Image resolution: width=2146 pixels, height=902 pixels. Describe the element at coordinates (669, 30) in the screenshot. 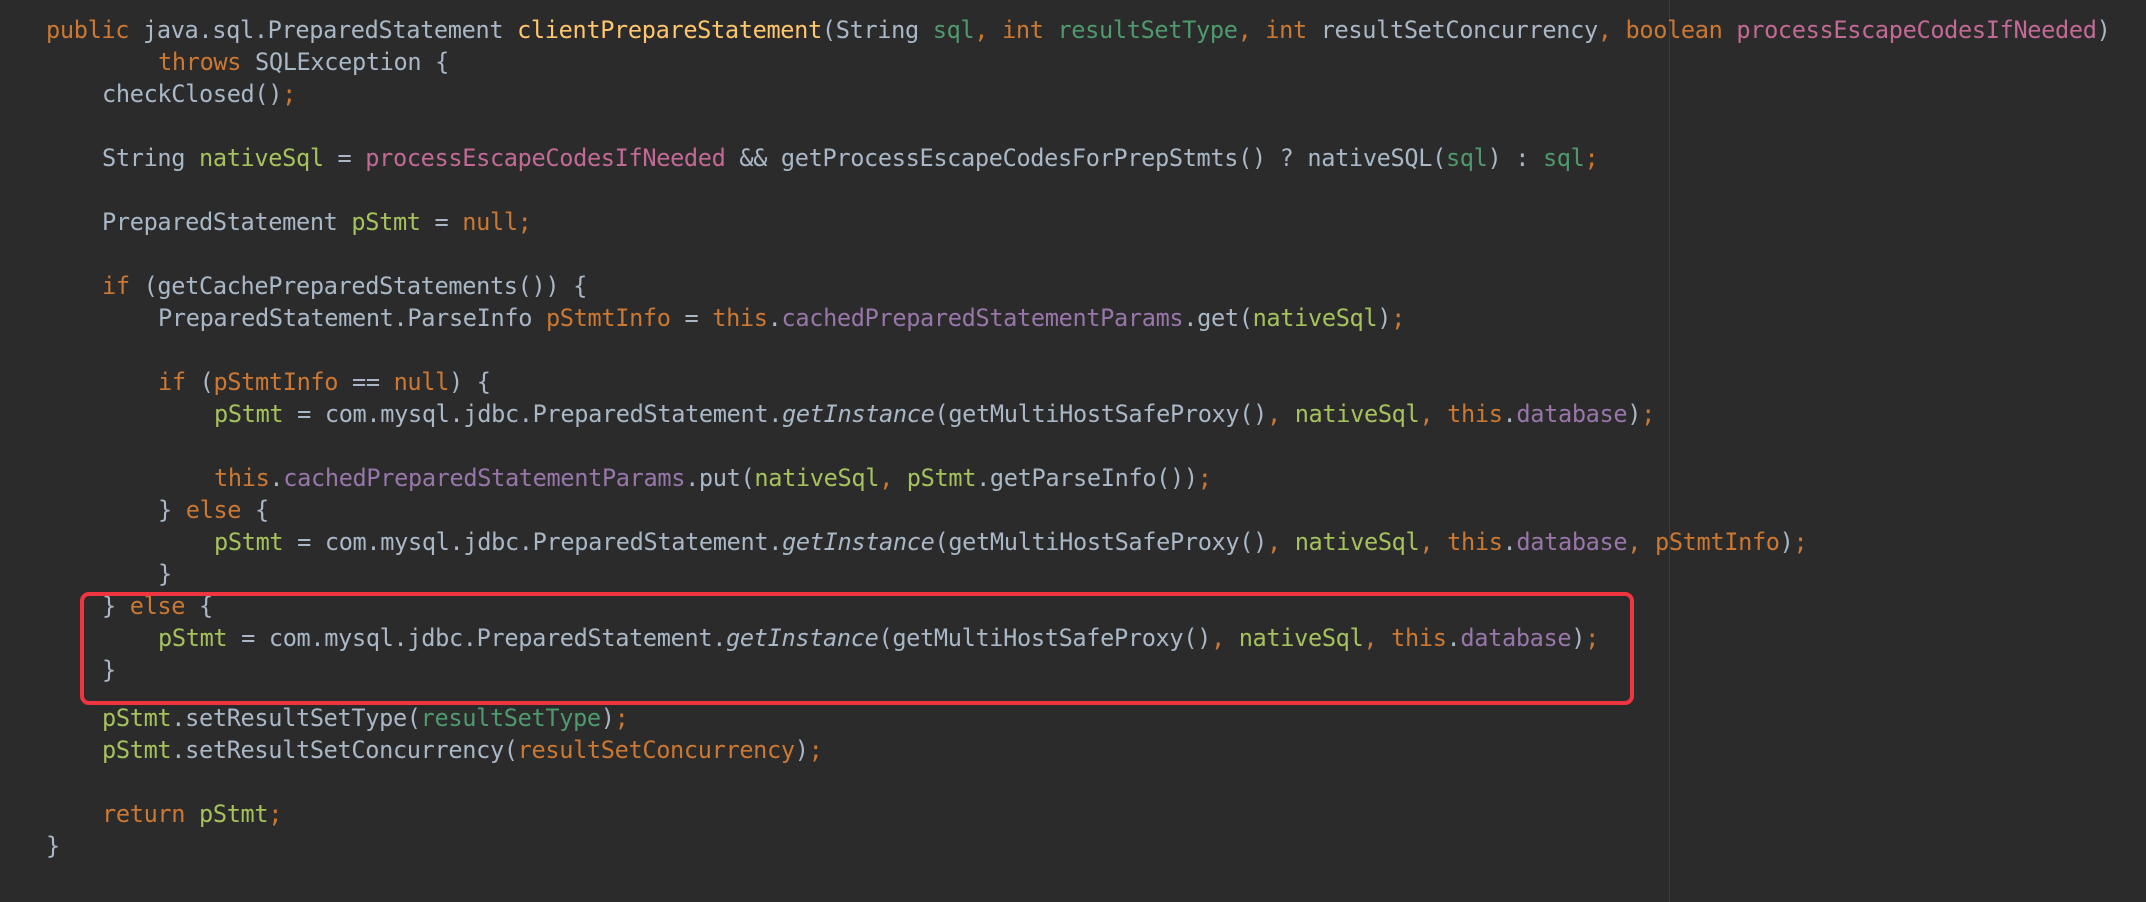

I see `code-token: clientPrepareStatement` at that location.